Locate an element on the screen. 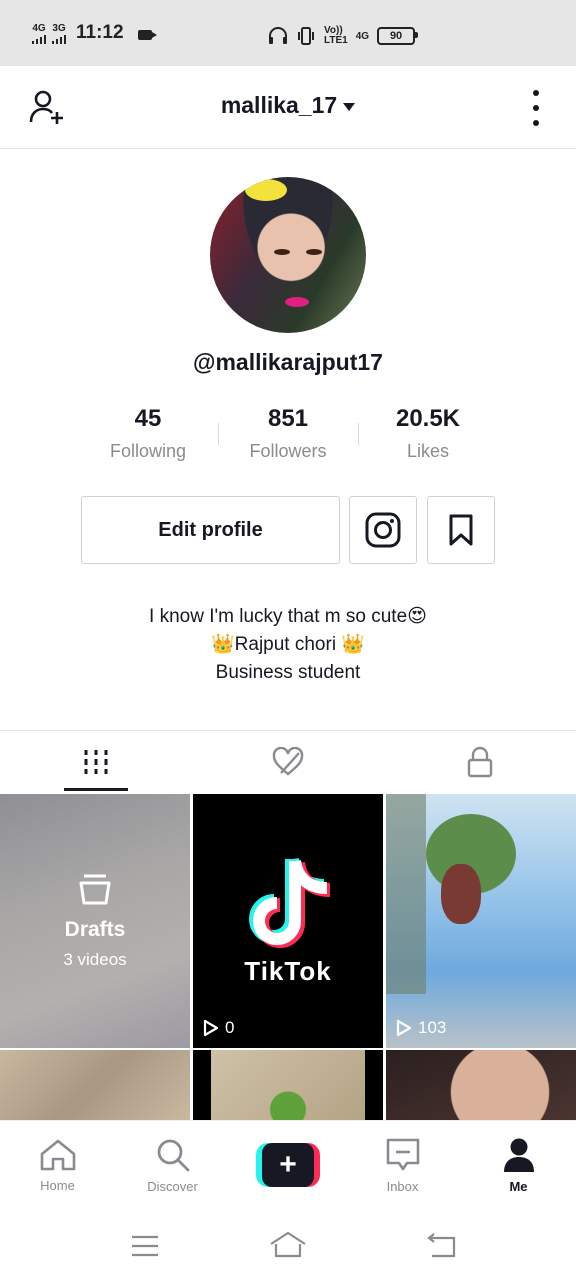 The image size is (576, 1280). recent-apps-button is located at coordinates (145, 1246).